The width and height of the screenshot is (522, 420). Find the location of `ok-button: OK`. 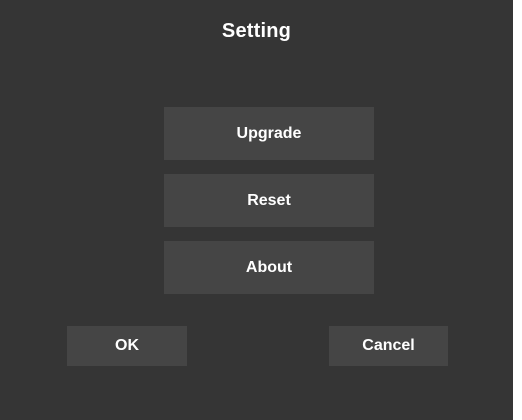

ok-button: OK is located at coordinates (127, 346).